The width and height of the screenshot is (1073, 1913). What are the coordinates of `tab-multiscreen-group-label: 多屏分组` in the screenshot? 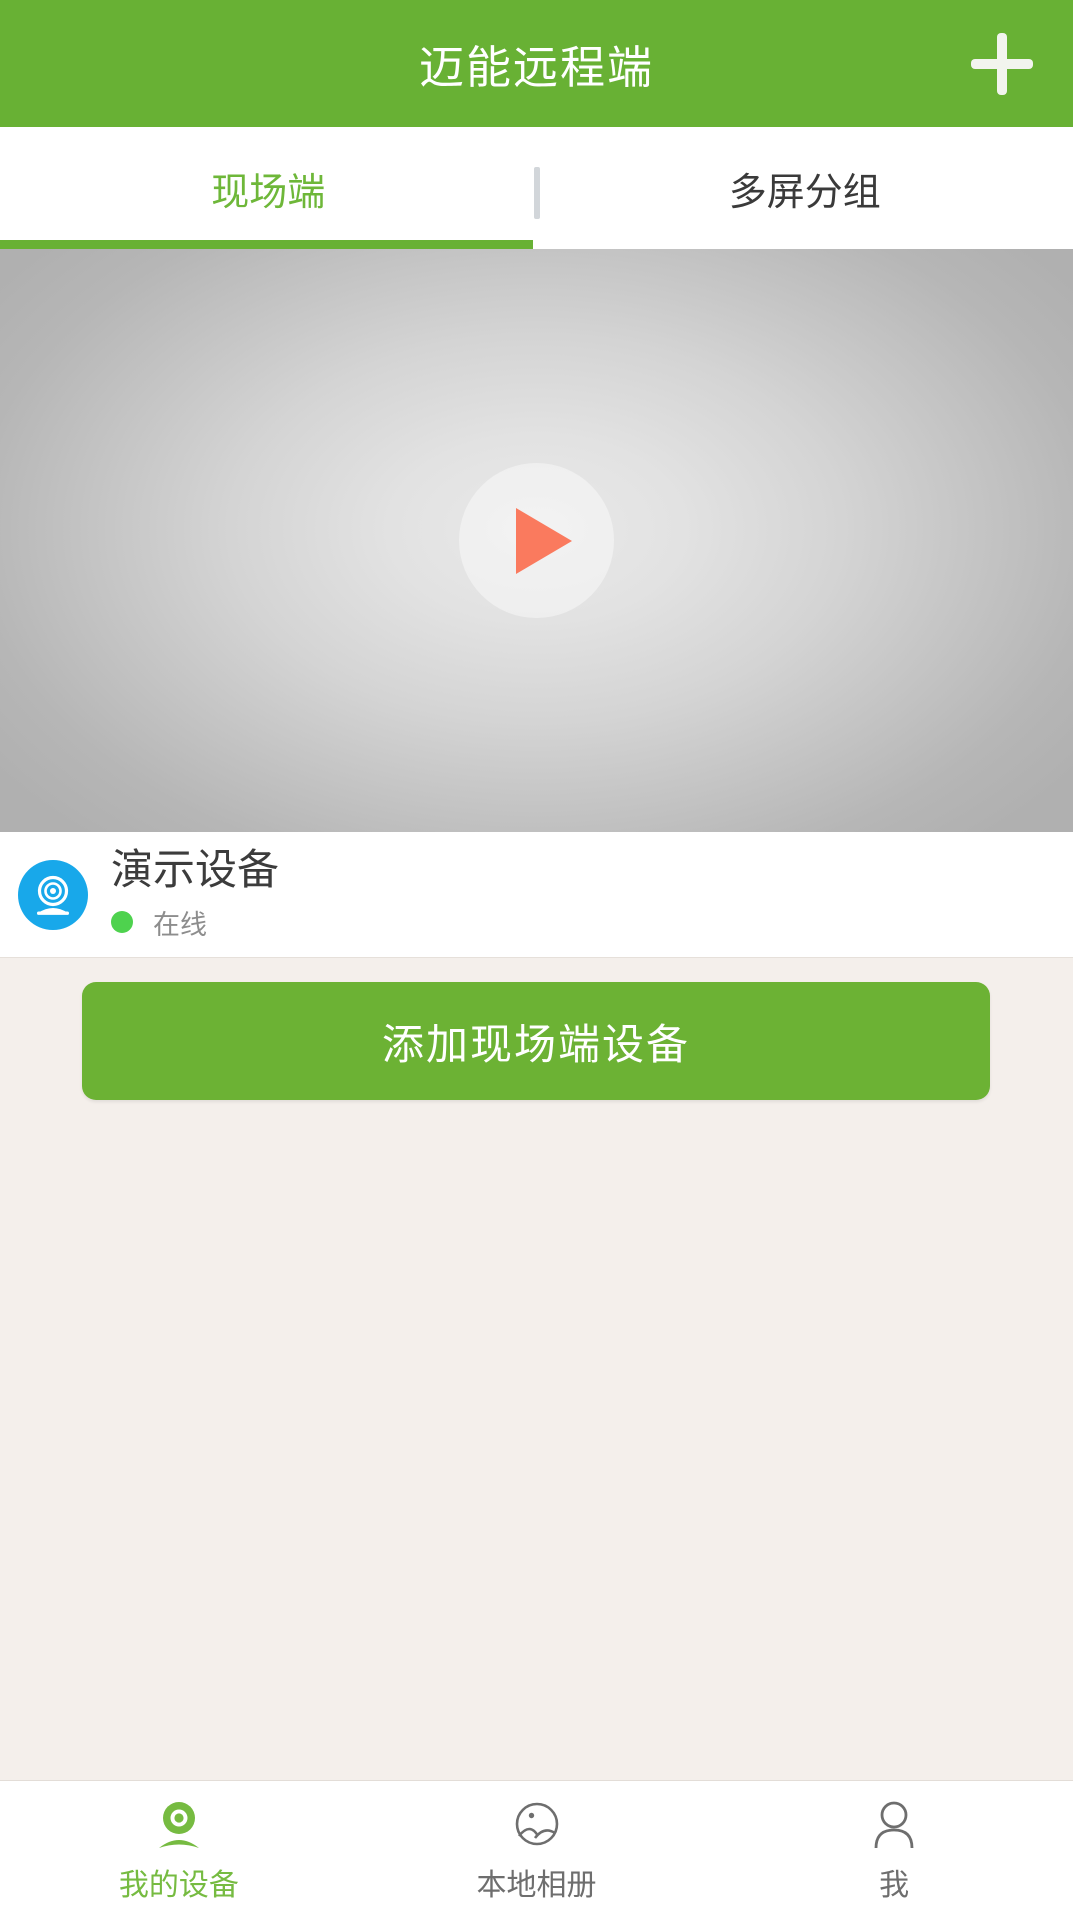 It's located at (804, 192).